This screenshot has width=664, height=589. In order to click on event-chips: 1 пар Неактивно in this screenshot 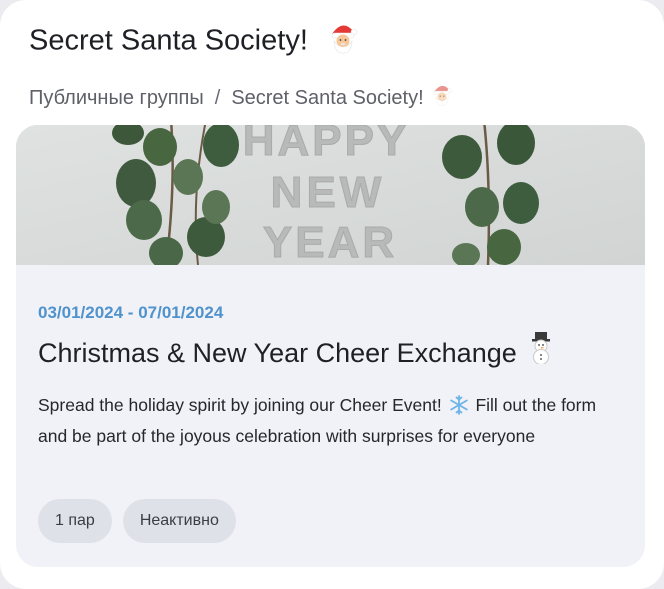, I will do `click(137, 521)`.